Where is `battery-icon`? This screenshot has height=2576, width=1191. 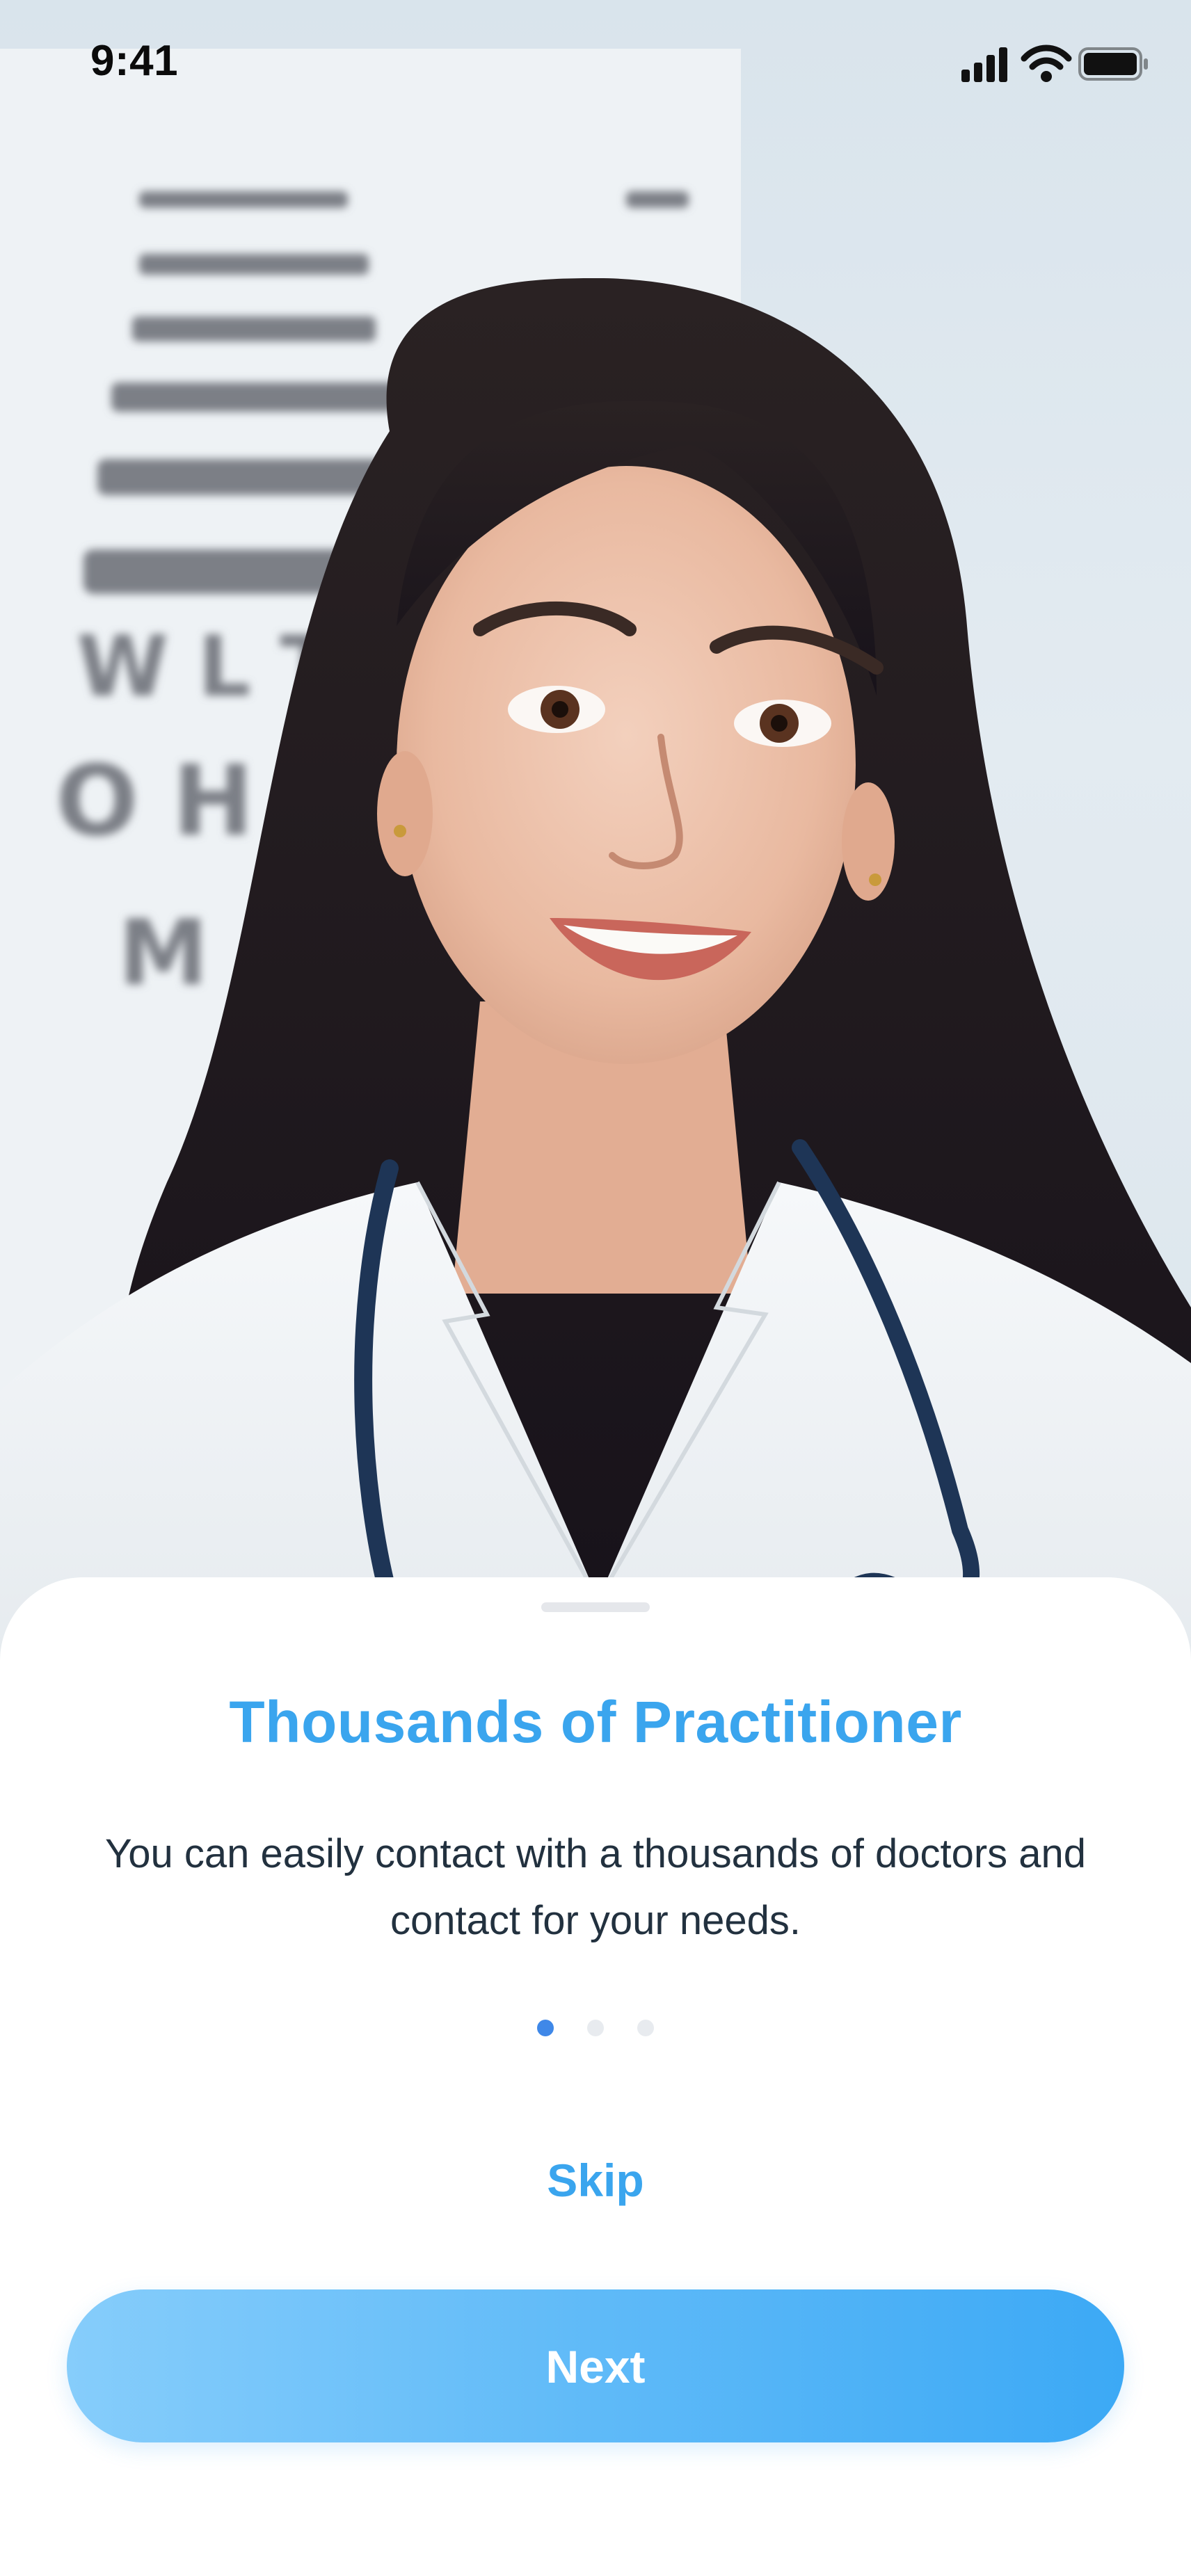
battery-icon is located at coordinates (1113, 64).